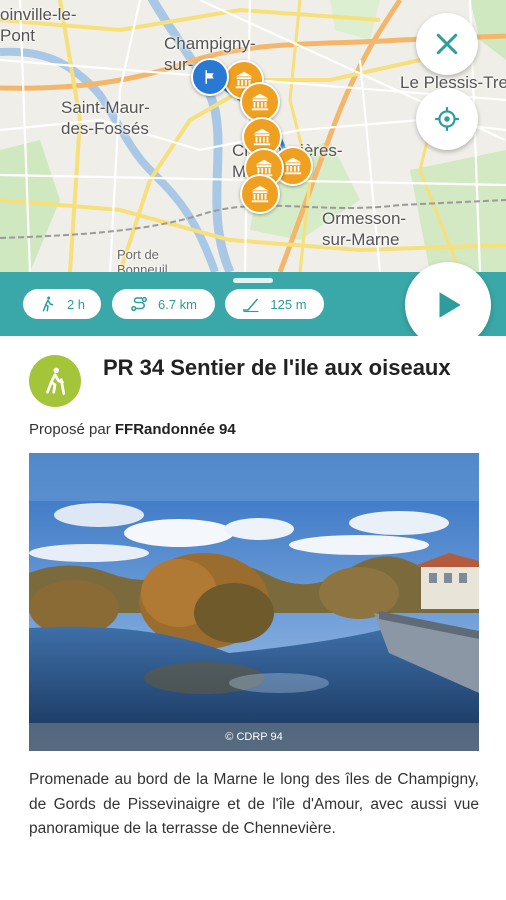  I want to click on crosshair-icon, so click(447, 119).